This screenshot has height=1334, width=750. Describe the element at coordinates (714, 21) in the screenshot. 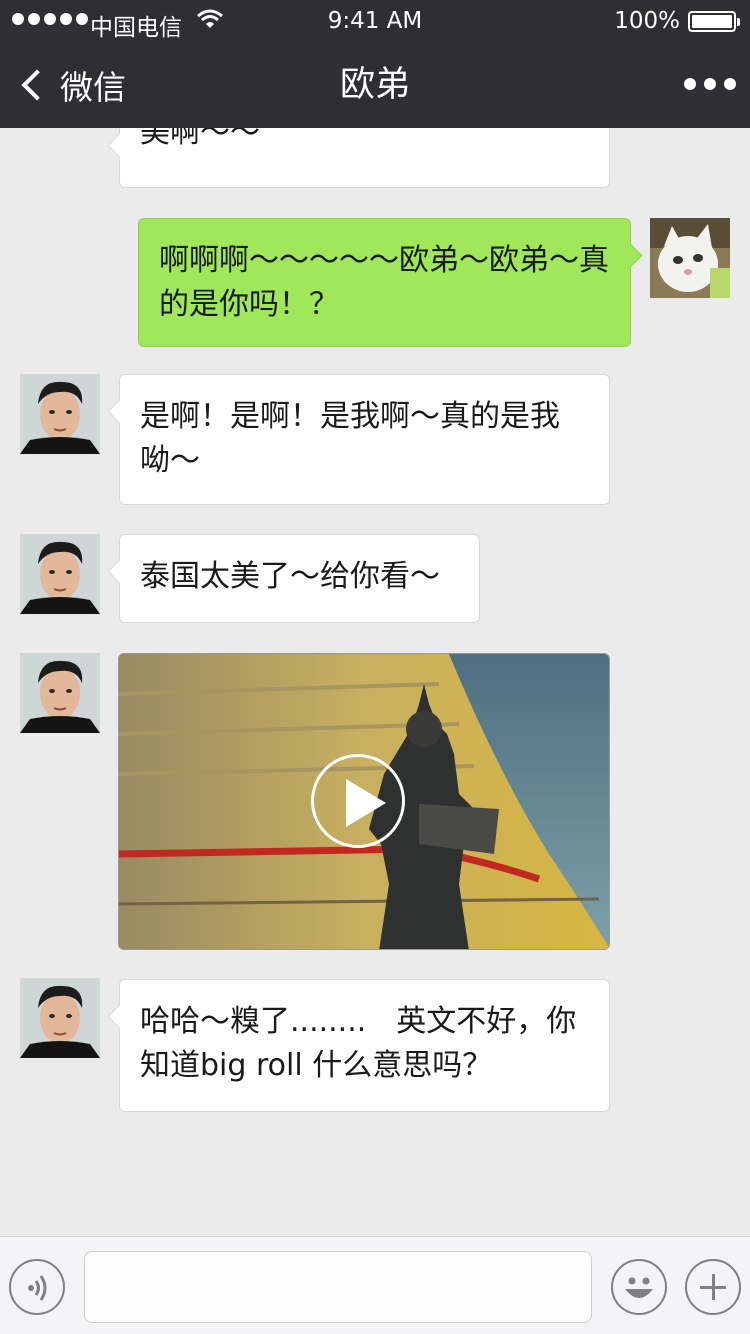

I see `battery-icon` at that location.